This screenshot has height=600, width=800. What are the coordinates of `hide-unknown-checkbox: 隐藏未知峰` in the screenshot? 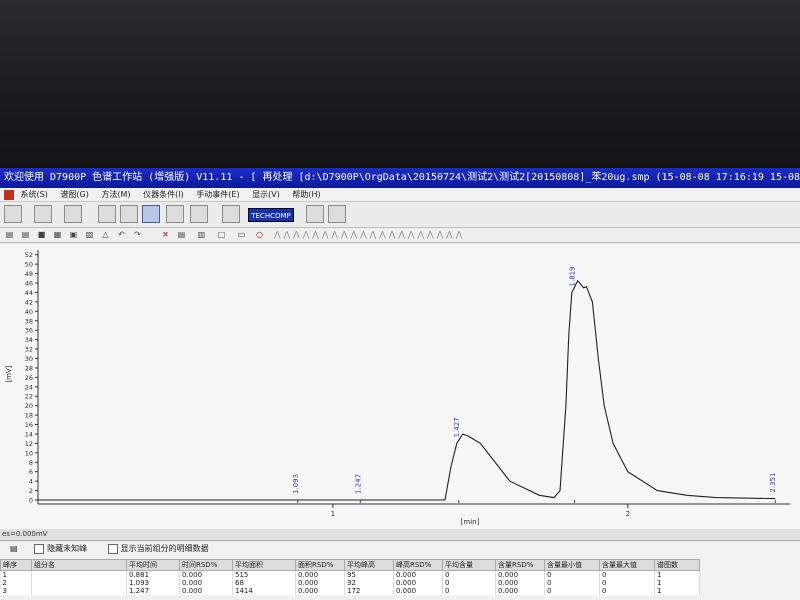 It's located at (60, 548).